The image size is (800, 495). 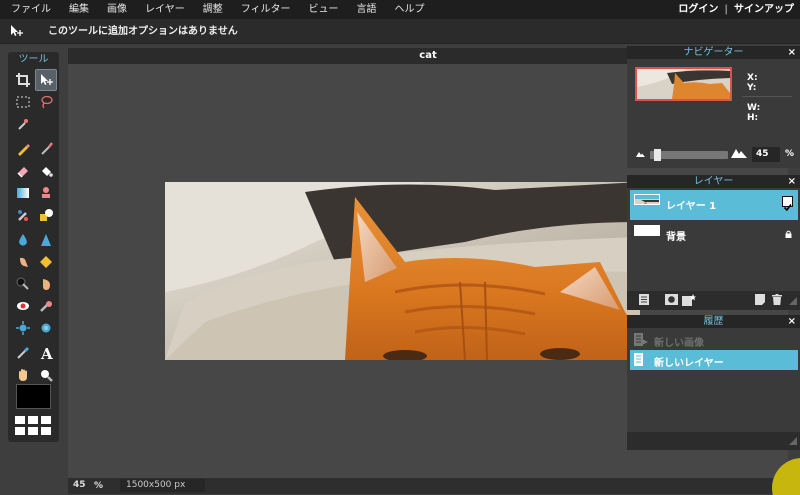 What do you see at coordinates (46, 328) in the screenshot?
I see `pinch-icon` at bounding box center [46, 328].